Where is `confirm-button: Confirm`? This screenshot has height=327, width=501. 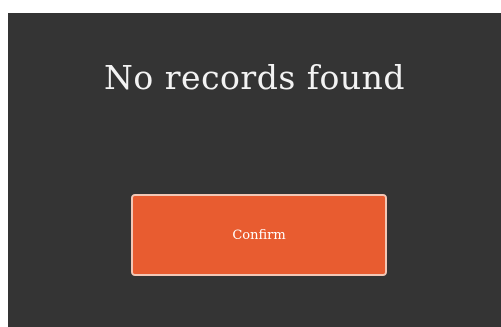 confirm-button: Confirm is located at coordinates (259, 235).